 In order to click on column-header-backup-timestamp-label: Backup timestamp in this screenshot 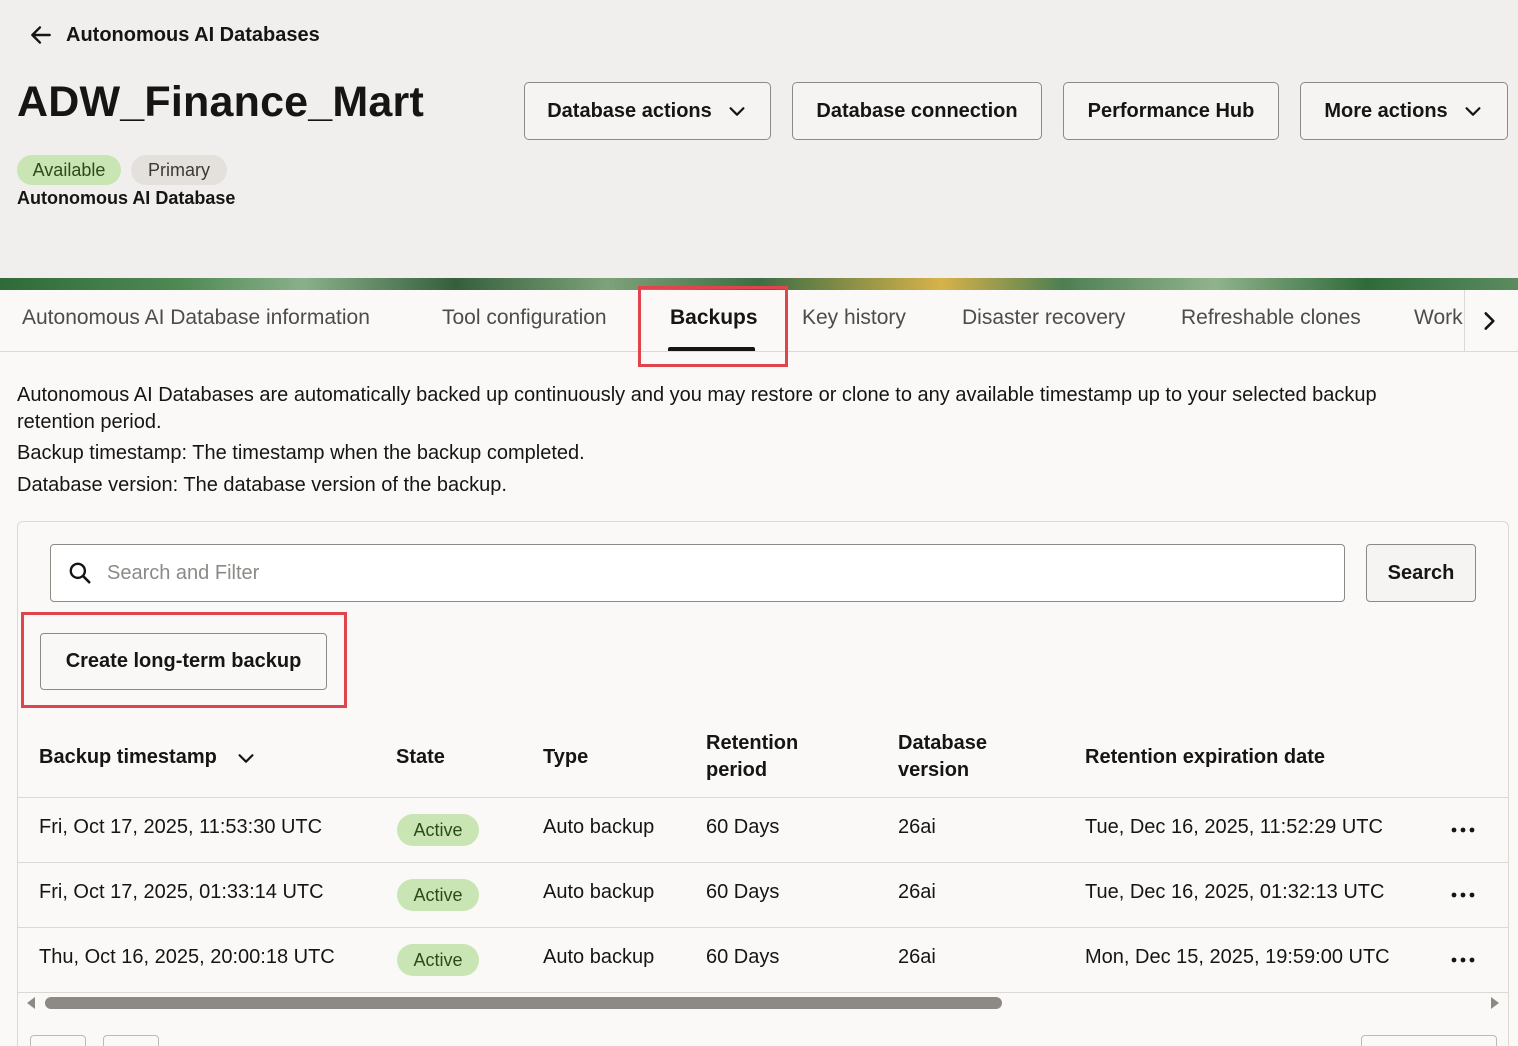, I will do `click(128, 757)`.